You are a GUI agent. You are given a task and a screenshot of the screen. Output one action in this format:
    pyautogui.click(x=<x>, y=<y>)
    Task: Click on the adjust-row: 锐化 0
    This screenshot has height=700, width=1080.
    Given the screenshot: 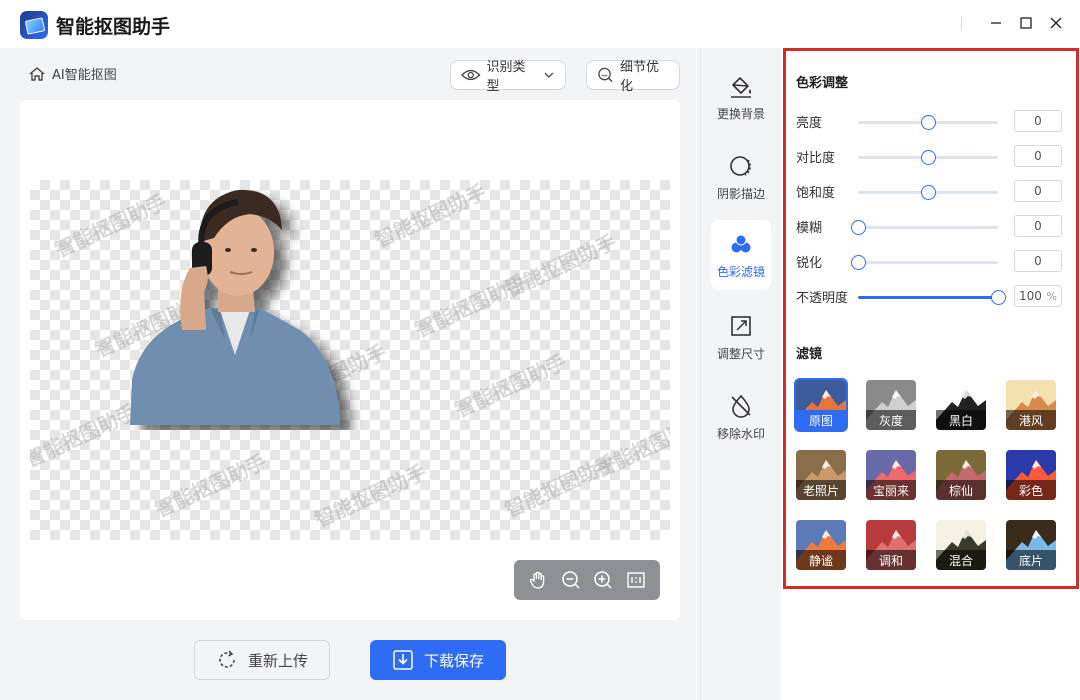 What is the action you would take?
    pyautogui.click(x=931, y=262)
    